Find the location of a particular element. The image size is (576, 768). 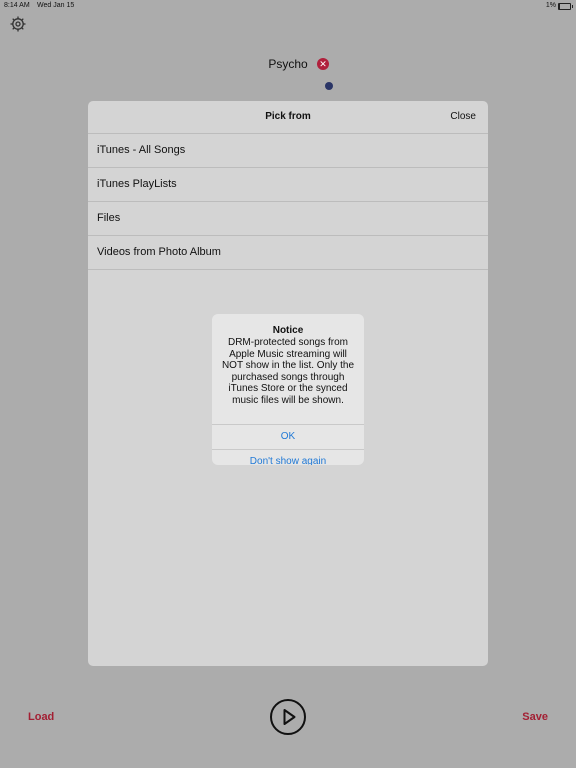

picker-item-itunes-playlists: iTunes PlayLists is located at coordinates (288, 185).